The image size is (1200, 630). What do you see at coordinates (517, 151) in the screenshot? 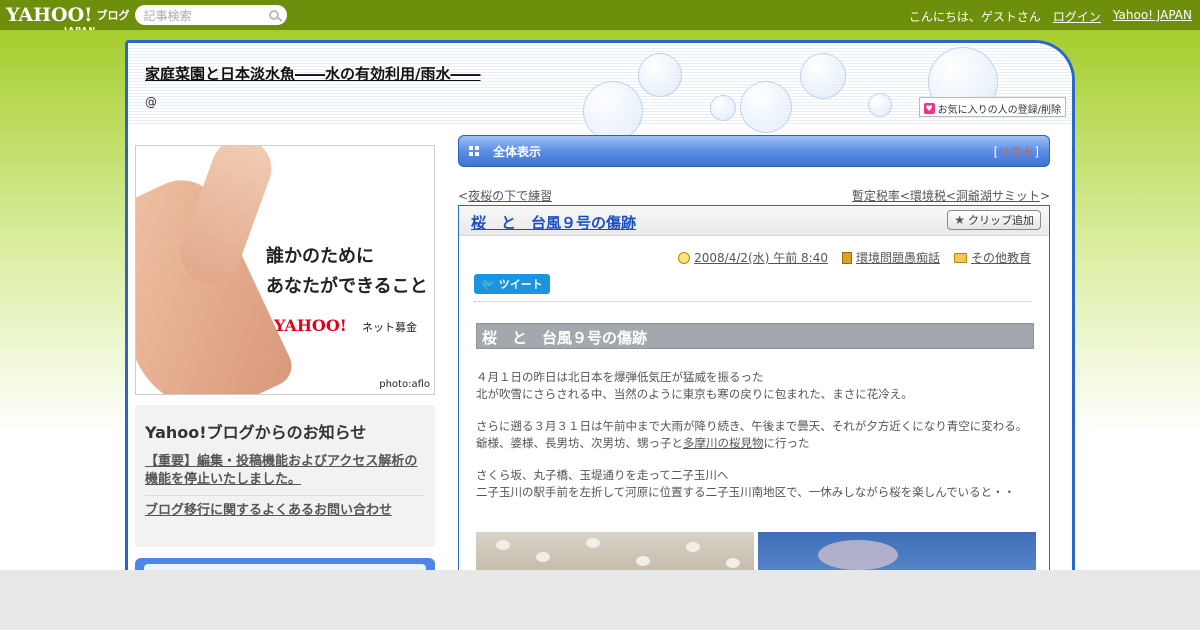
I see `all-posts-label: 全体表示` at bounding box center [517, 151].